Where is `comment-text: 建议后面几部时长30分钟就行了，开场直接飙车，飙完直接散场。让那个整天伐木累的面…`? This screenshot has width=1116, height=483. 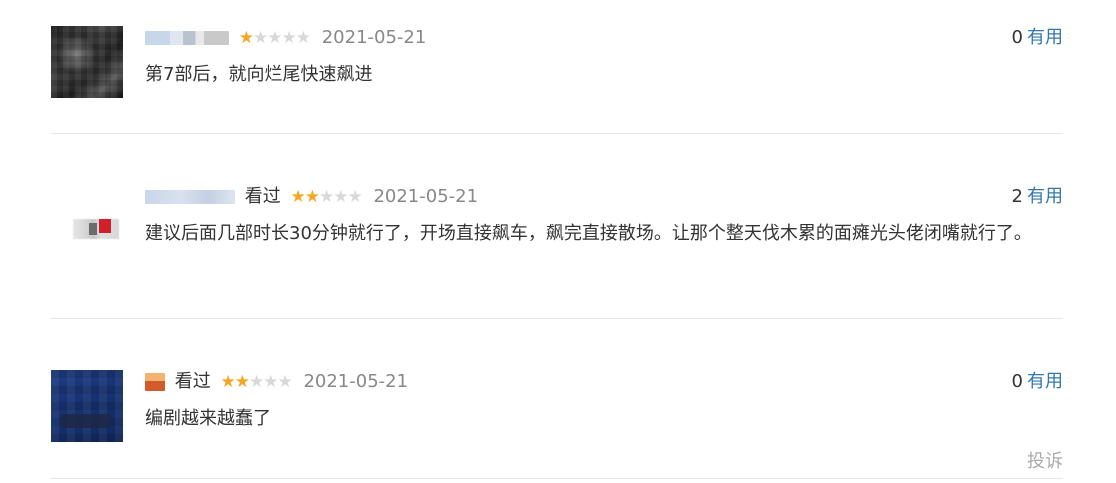 comment-text: 建议后面几部时长30分钟就行了，开场直接飙车，飙完直接散场。让那个整天伐木累的面… is located at coordinates (588, 233).